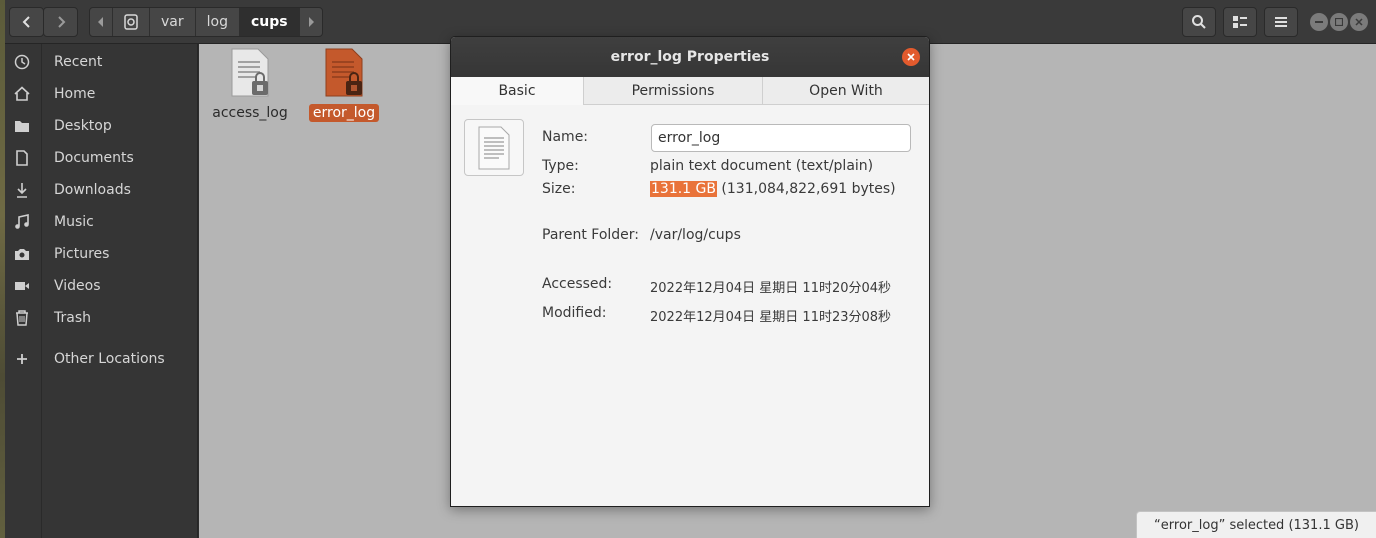  I want to click on sidebar-item-label: Recent, so click(78, 62).